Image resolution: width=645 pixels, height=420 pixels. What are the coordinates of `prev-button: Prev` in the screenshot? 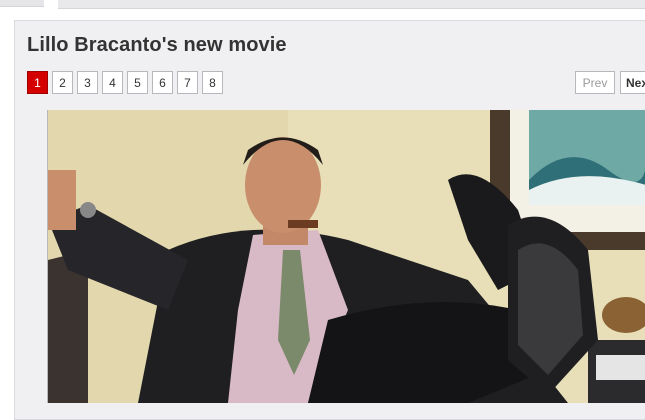 It's located at (595, 82).